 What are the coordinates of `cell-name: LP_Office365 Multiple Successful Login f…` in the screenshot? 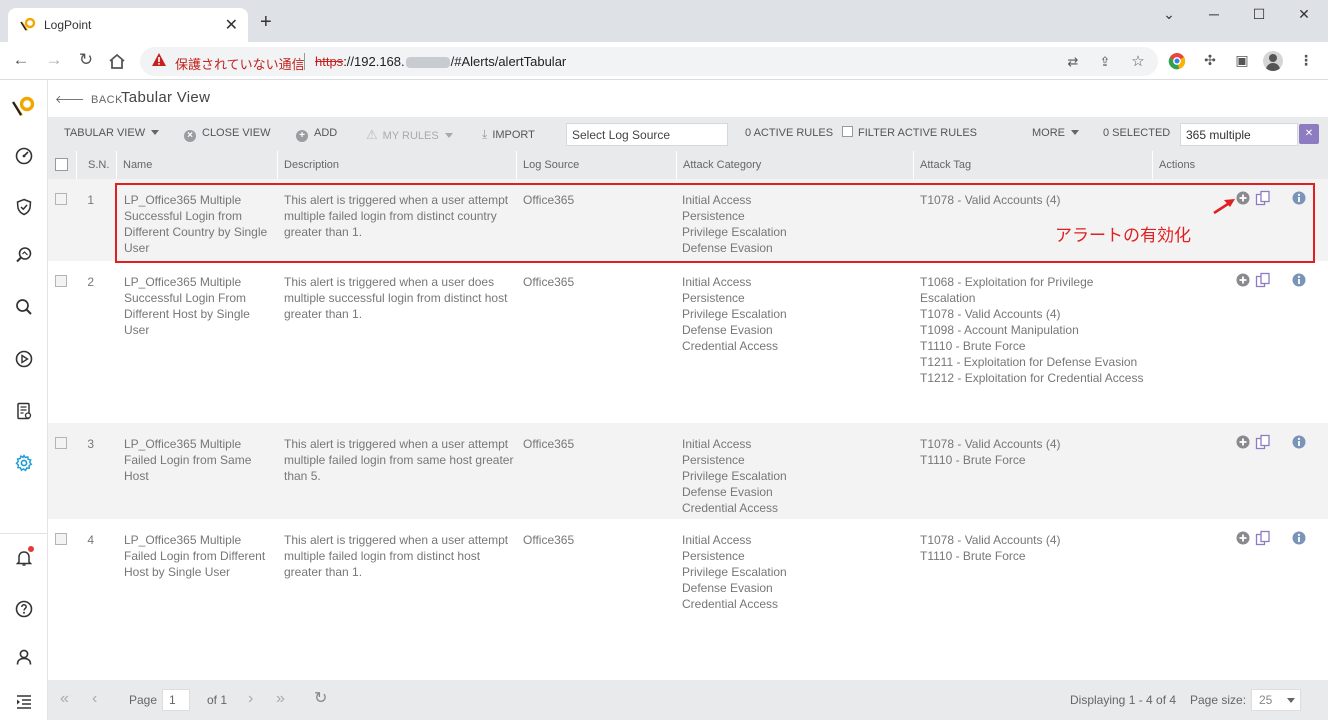 It's located at (196, 224).